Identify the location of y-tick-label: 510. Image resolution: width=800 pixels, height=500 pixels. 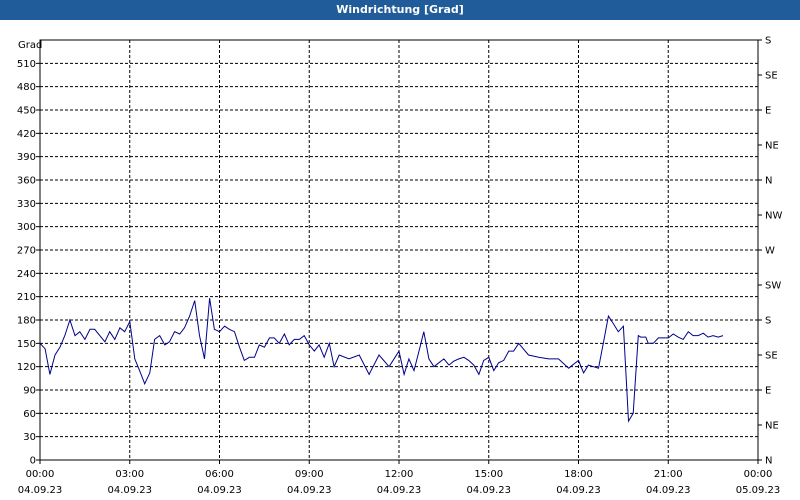
(26, 64).